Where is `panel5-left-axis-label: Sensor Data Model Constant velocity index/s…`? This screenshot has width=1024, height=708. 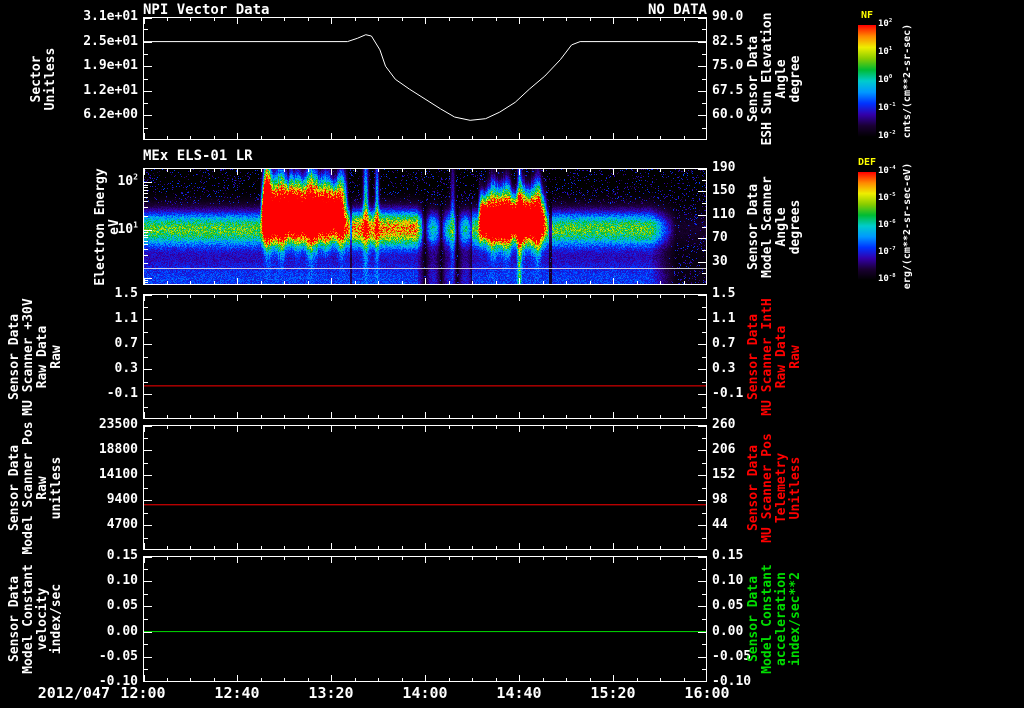 panel5-left-axis-label: Sensor Data Model Constant velocity index/s… is located at coordinates (35, 619).